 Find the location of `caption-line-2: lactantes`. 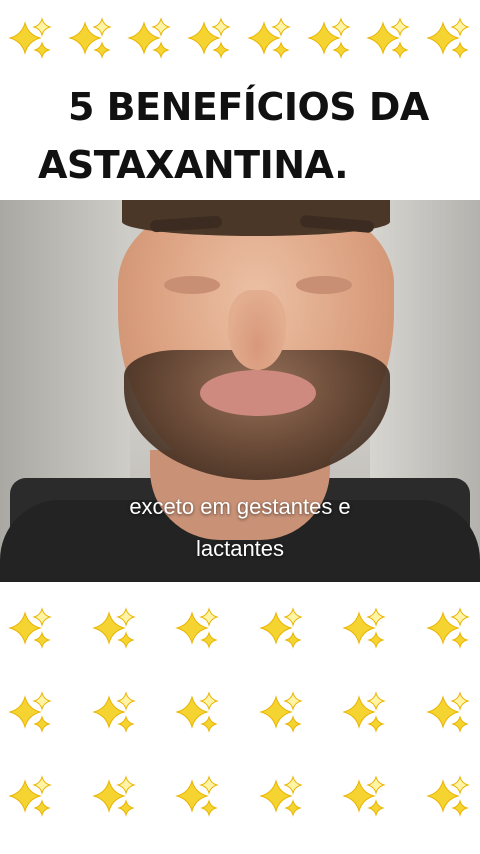

caption-line-2: lactantes is located at coordinates (240, 548).